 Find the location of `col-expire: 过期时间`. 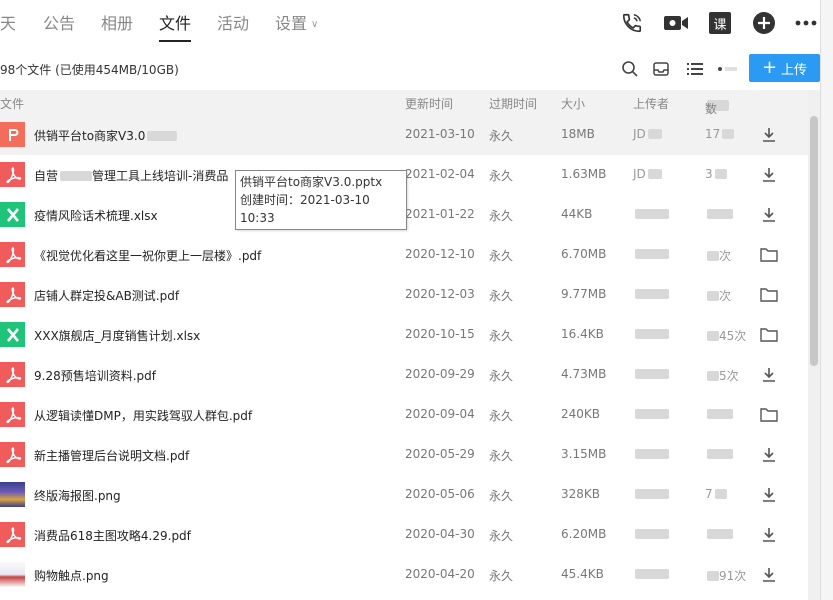

col-expire: 过期时间 is located at coordinates (513, 103).